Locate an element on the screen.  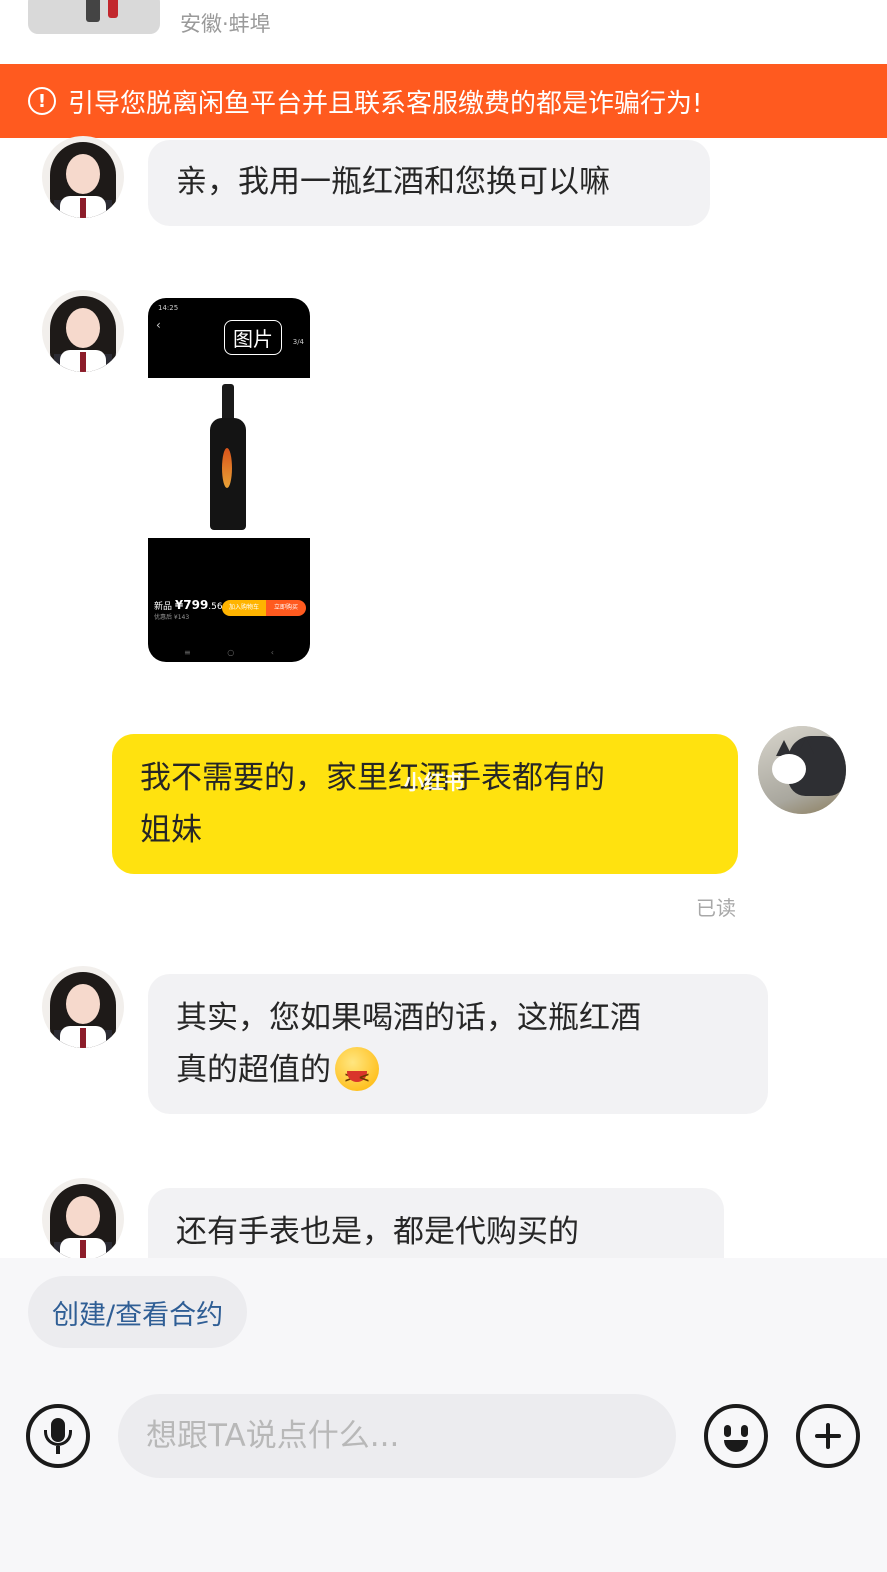
emoji-button is located at coordinates (736, 1436).